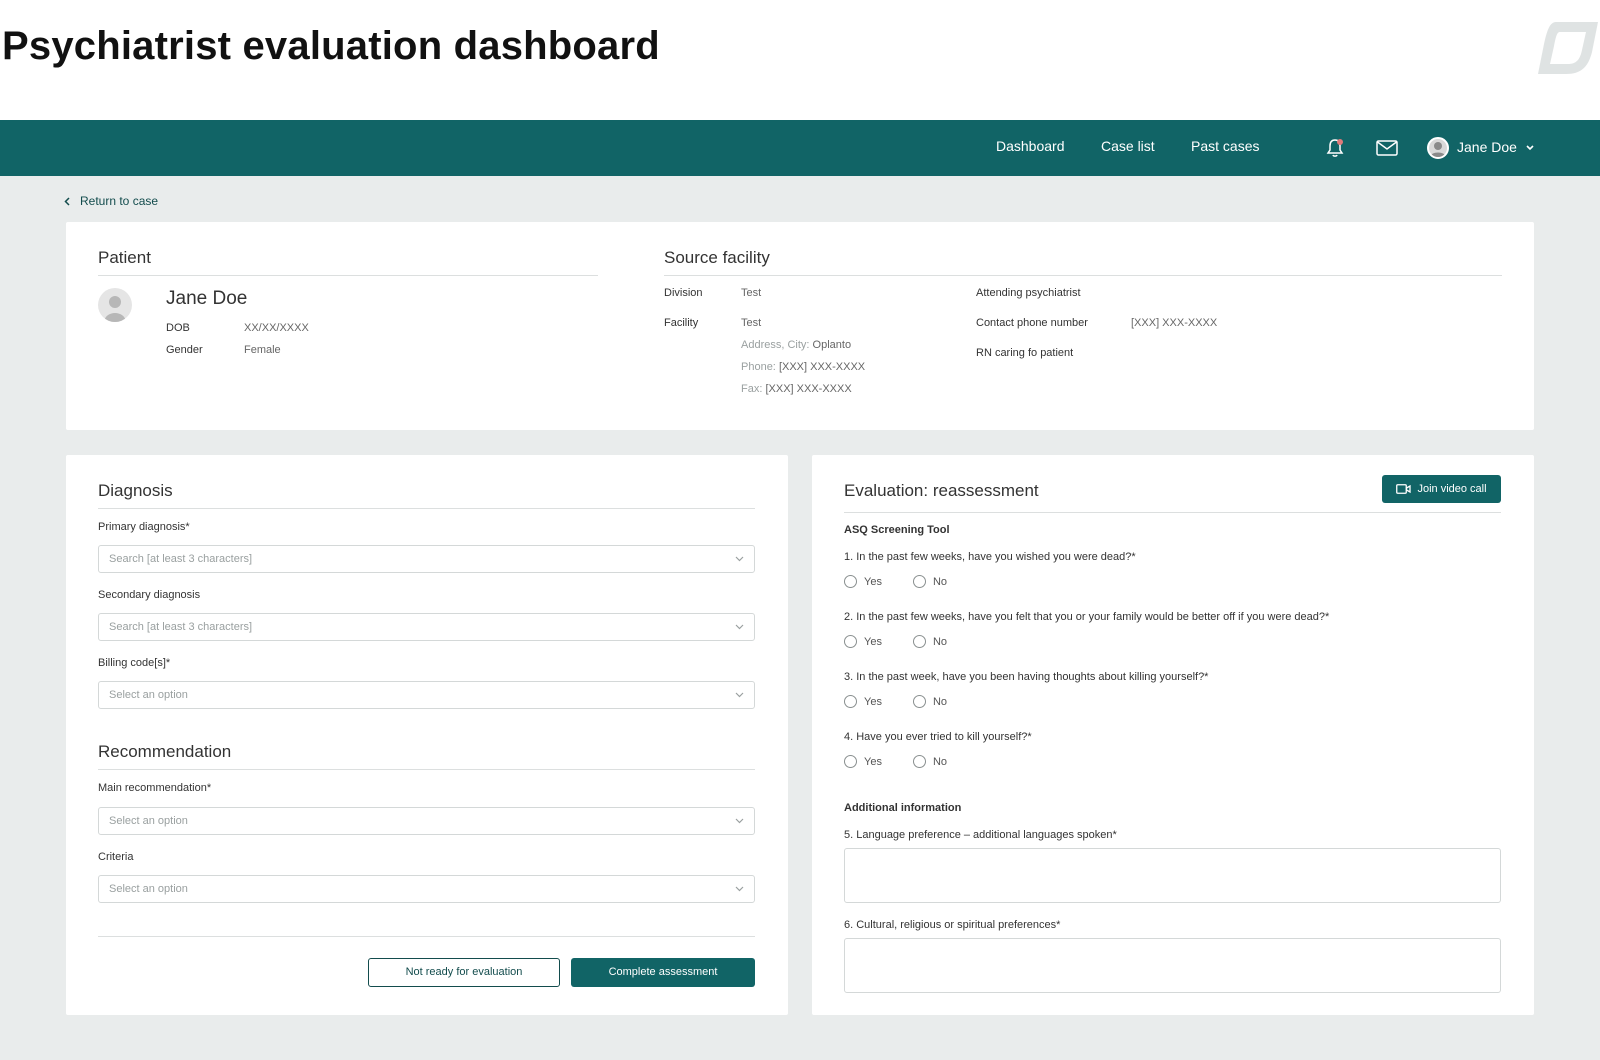 The image size is (1600, 1060). Describe the element at coordinates (863, 761) in the screenshot. I see `q4-yes-option: Yes` at that location.